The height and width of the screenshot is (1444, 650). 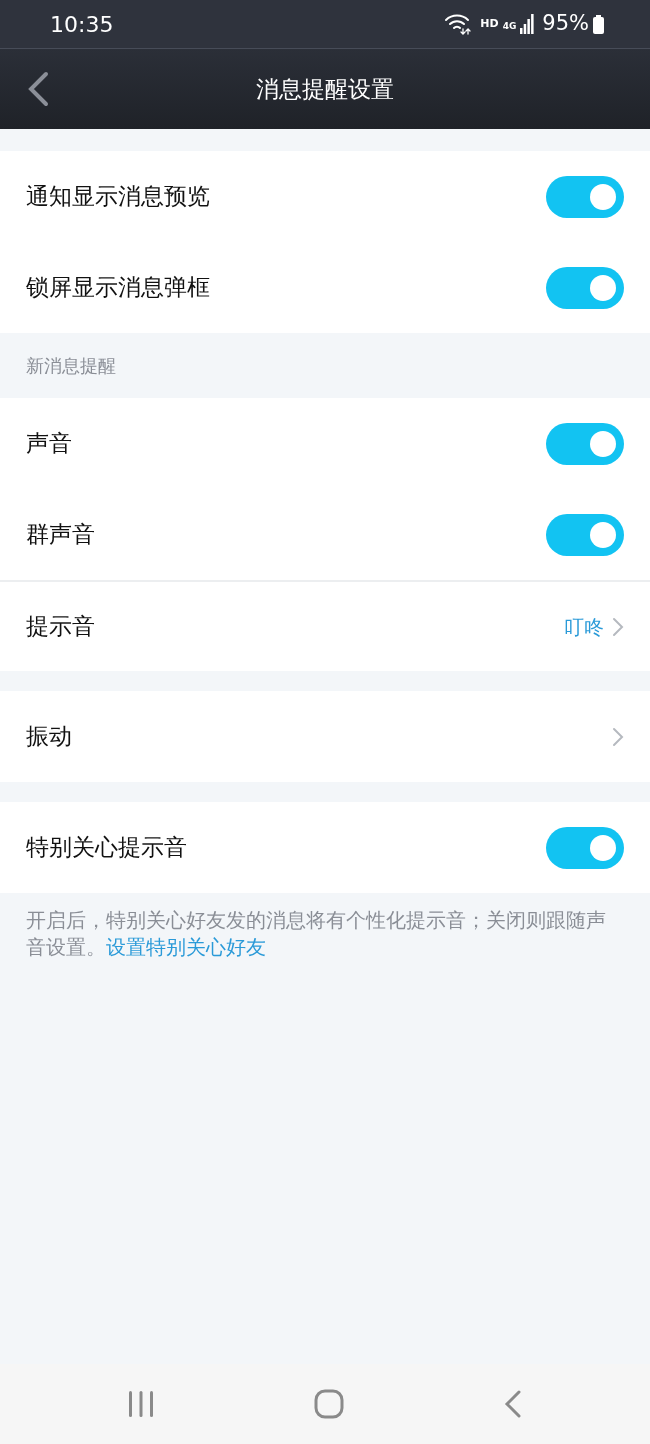 What do you see at coordinates (316, 934) in the screenshot?
I see `note-text: 开启后，特别关心好友发的消息将有个性化提示音；关闭则跟随声音设置。设置特别关心好友` at bounding box center [316, 934].